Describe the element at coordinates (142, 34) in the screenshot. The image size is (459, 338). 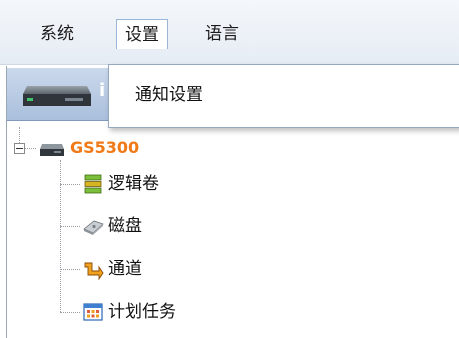
I see `menu-settings: 设置` at that location.